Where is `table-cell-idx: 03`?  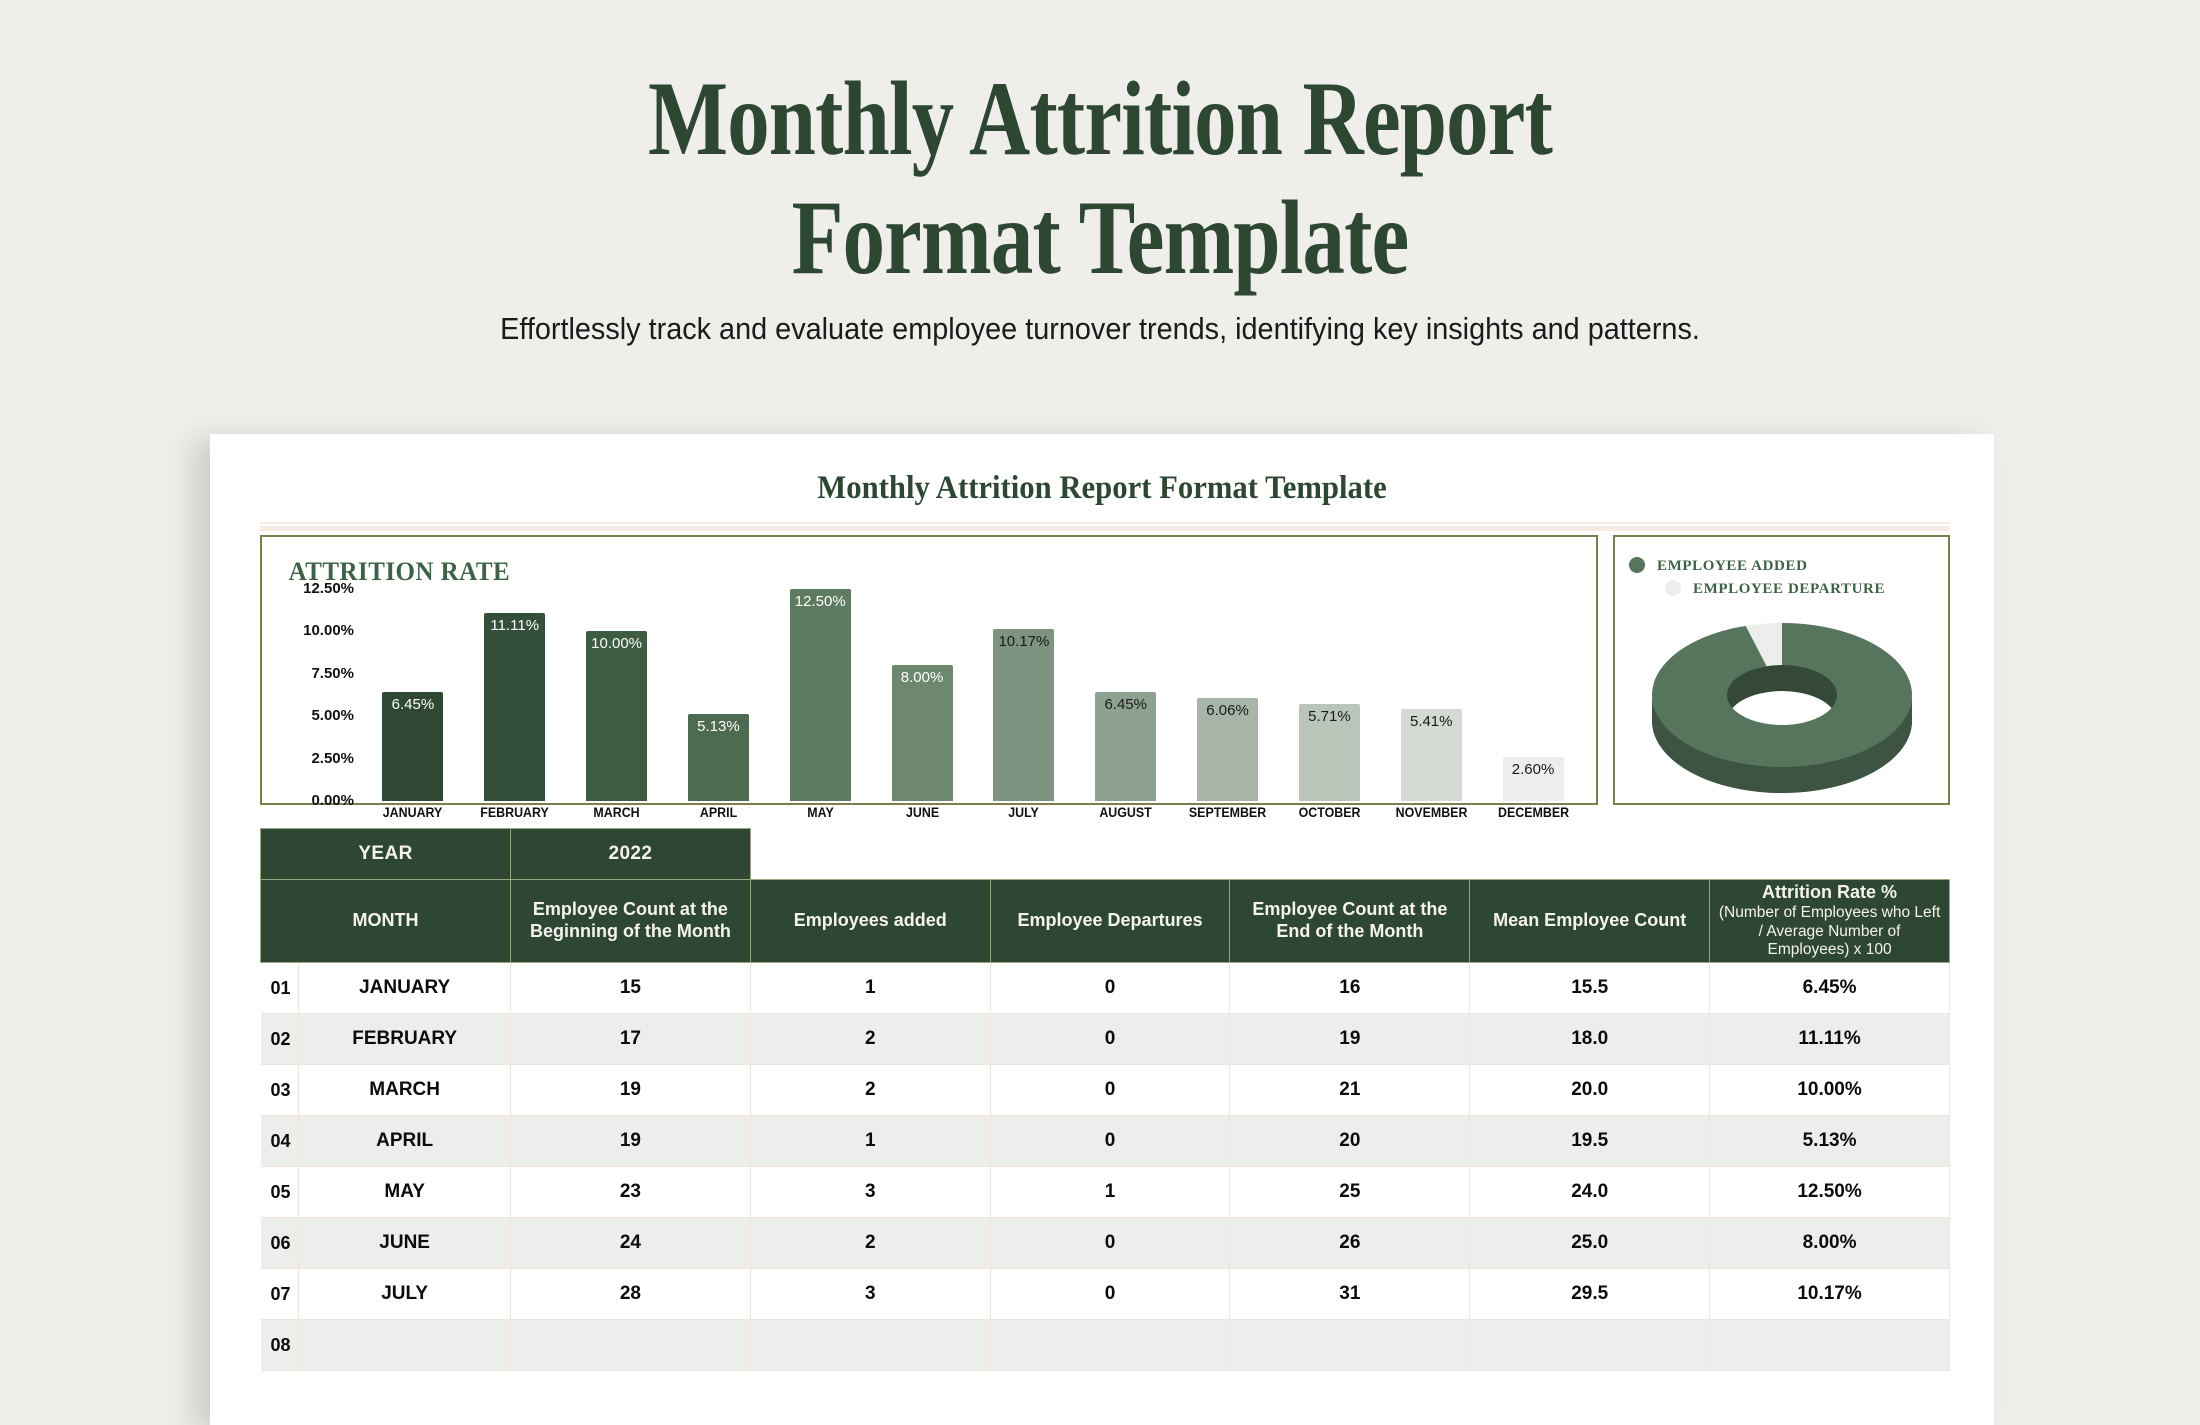
table-cell-idx: 03 is located at coordinates (280, 1090).